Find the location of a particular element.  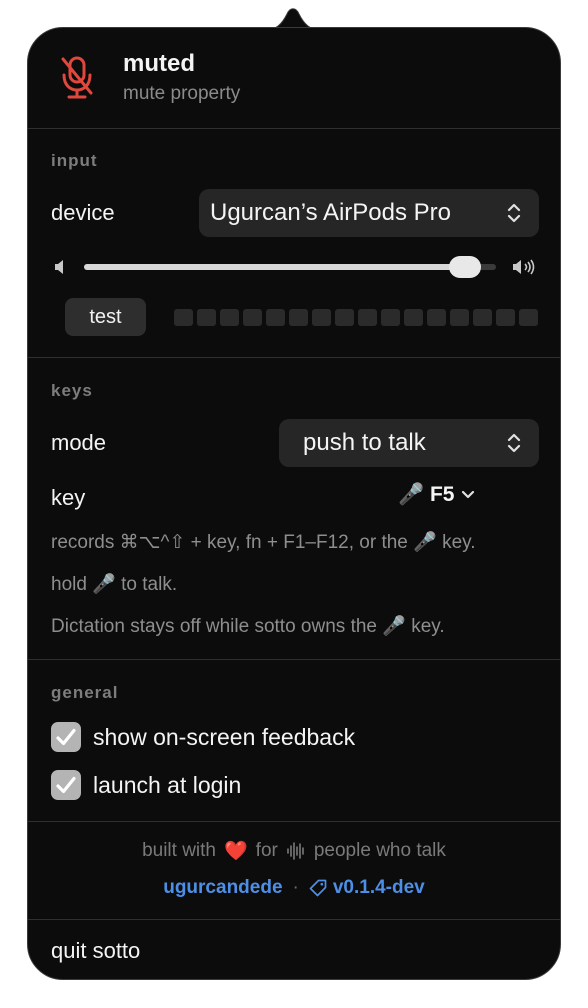

people-text: people who talk is located at coordinates (379, 850).